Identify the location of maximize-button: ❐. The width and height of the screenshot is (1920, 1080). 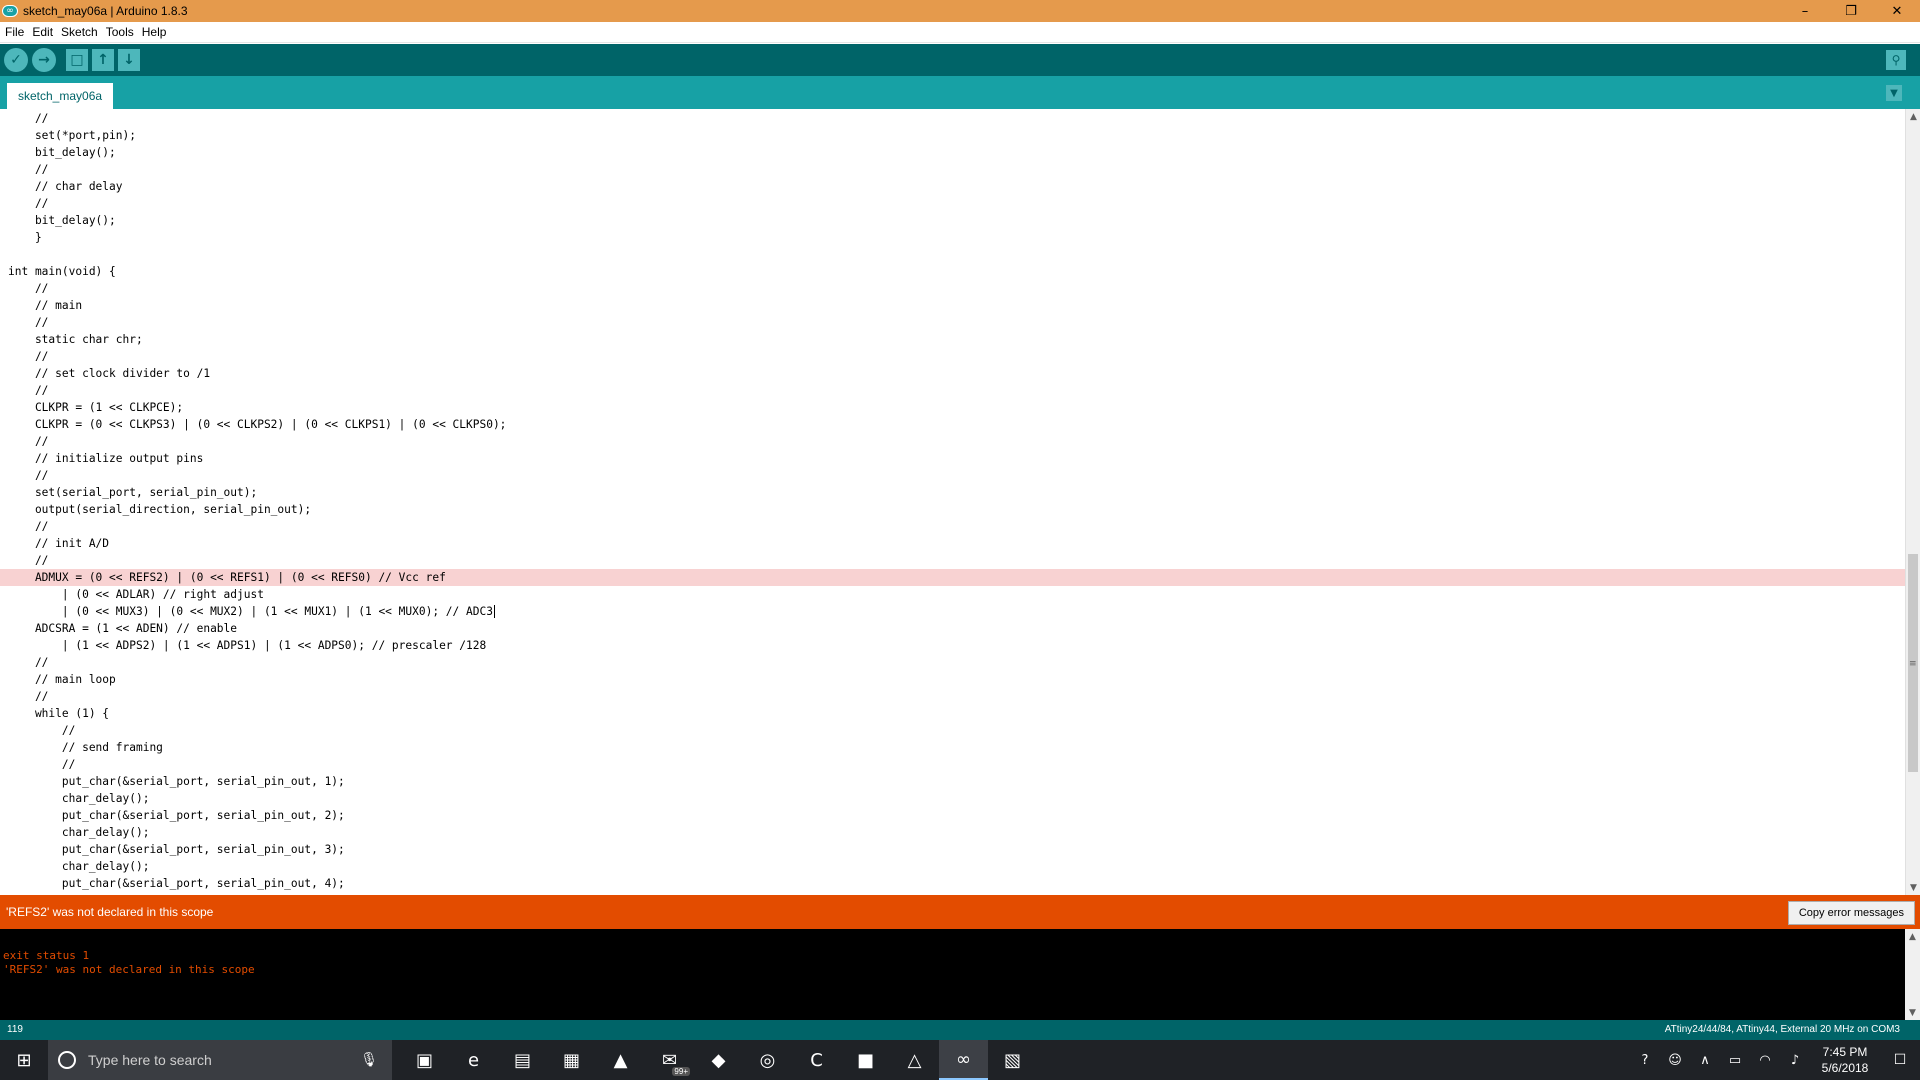
(1851, 11).